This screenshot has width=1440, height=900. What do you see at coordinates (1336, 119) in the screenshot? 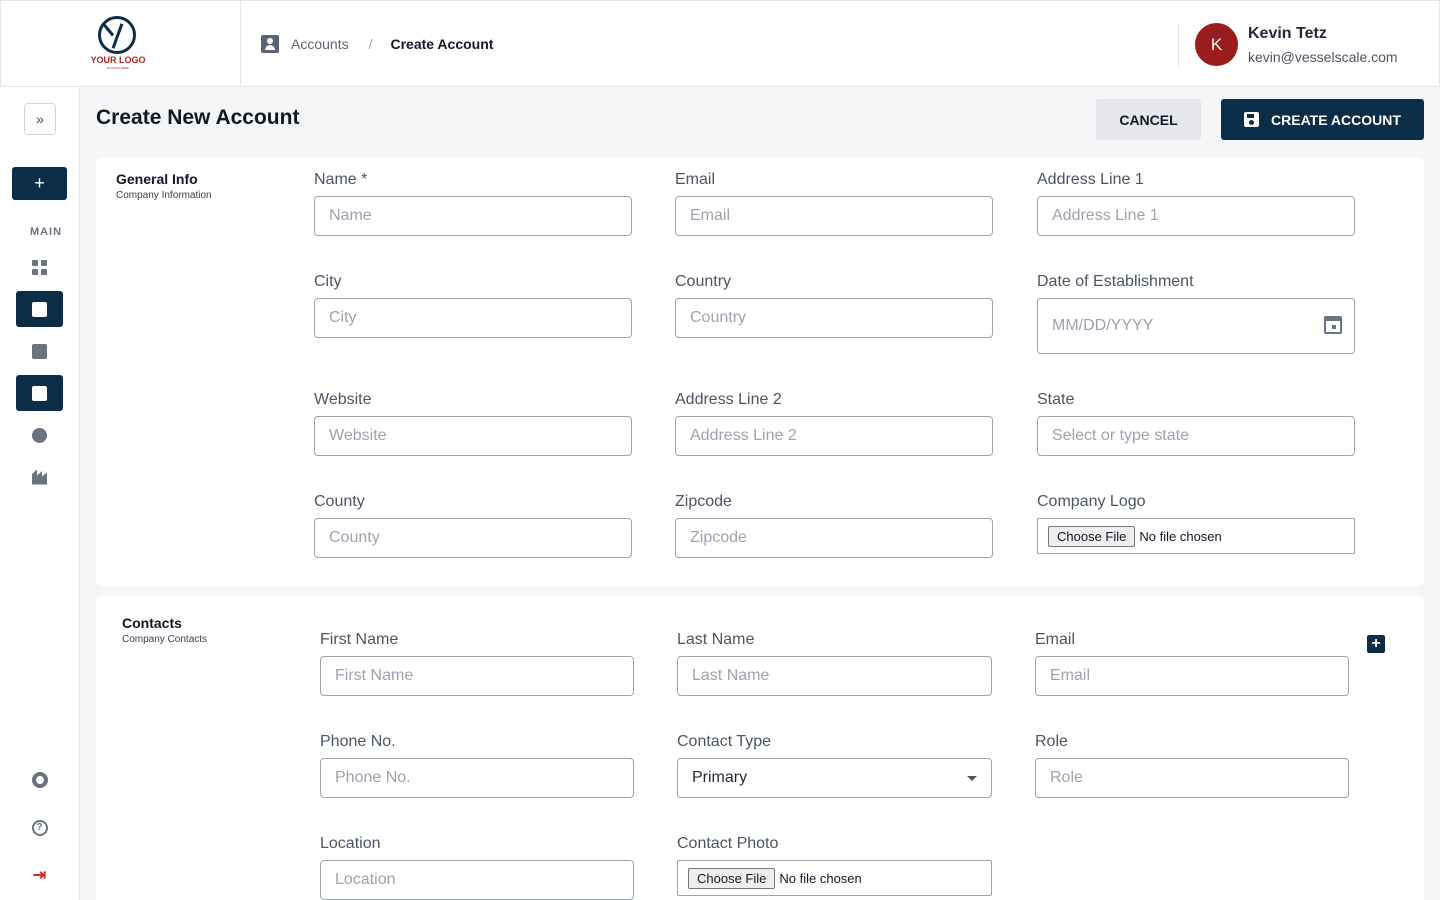
I see `create-account-label: CREATE ACCOUNT` at bounding box center [1336, 119].